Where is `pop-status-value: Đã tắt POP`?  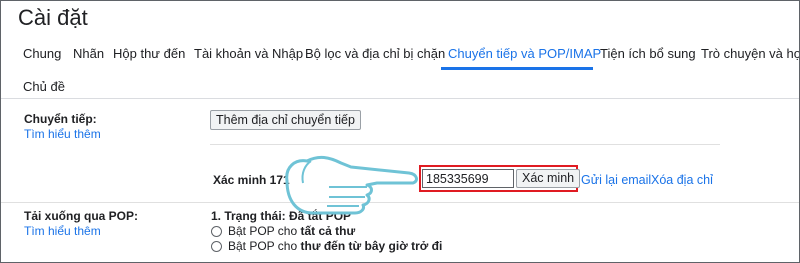 pop-status-value: Đã tắt POP is located at coordinates (320, 216).